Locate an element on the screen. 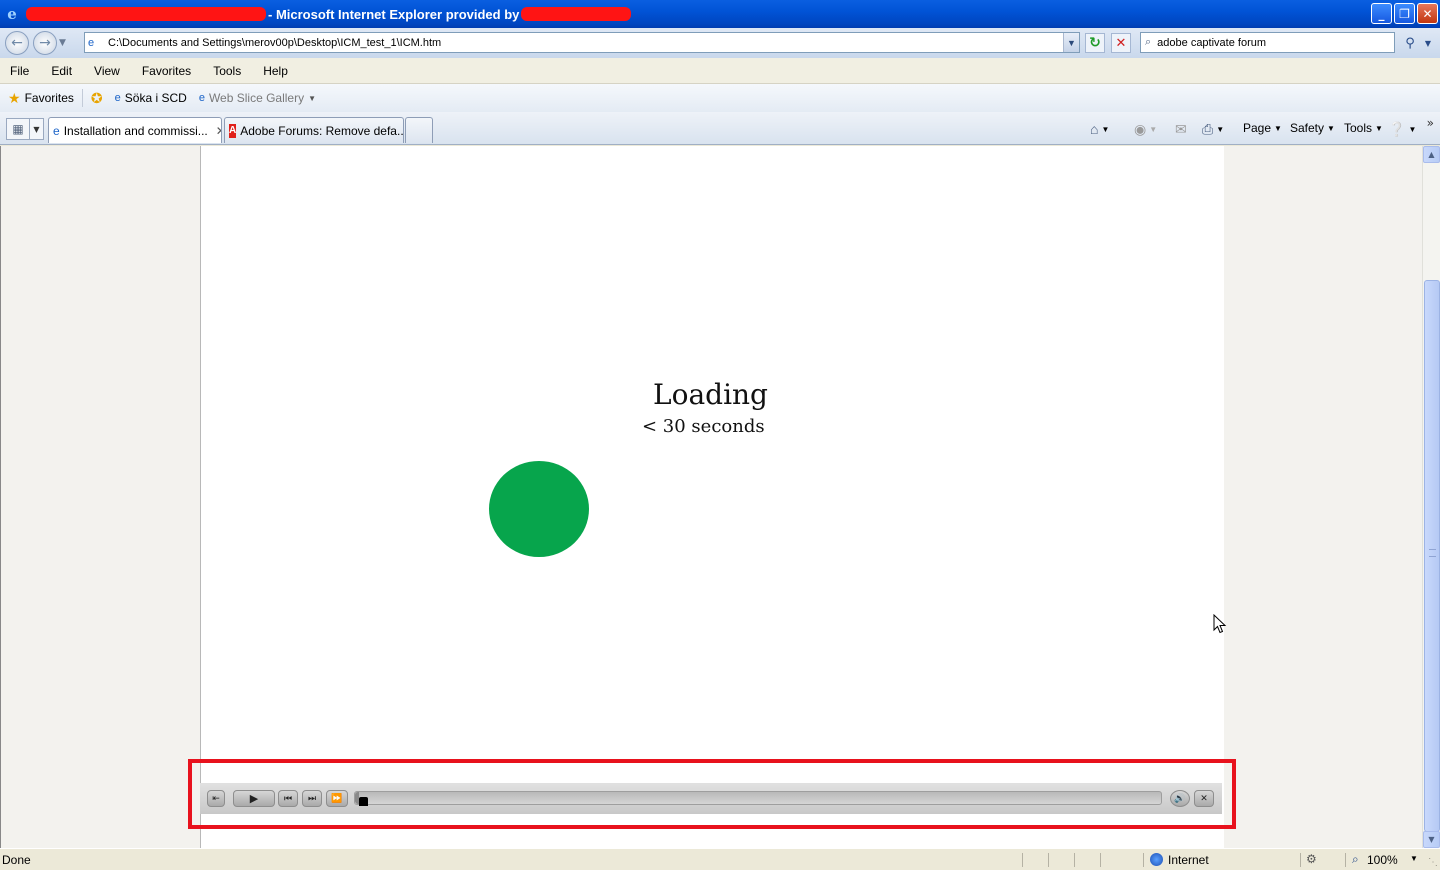  security-zone: Internet is located at coordinates (1188, 860).